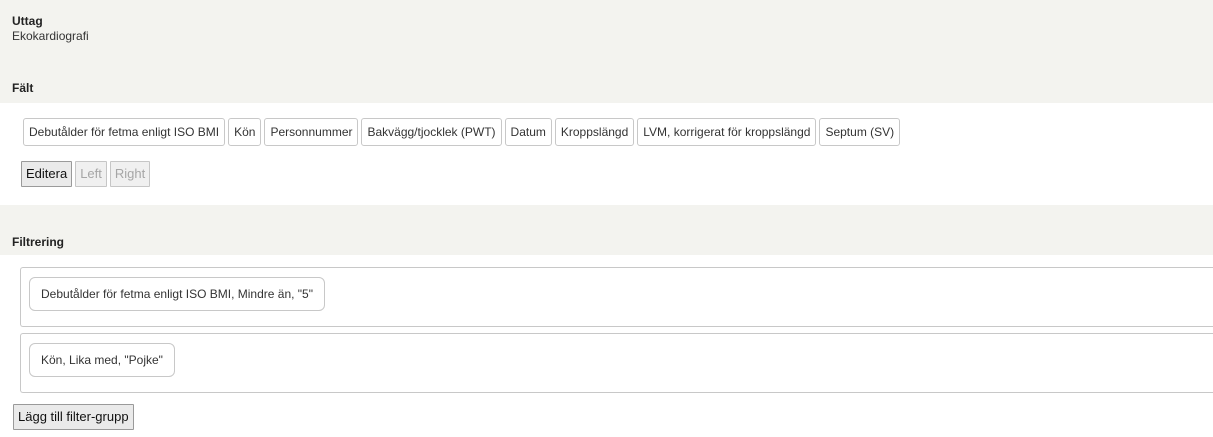 The width and height of the screenshot is (1213, 437). I want to click on move-right-button: Right, so click(130, 174).